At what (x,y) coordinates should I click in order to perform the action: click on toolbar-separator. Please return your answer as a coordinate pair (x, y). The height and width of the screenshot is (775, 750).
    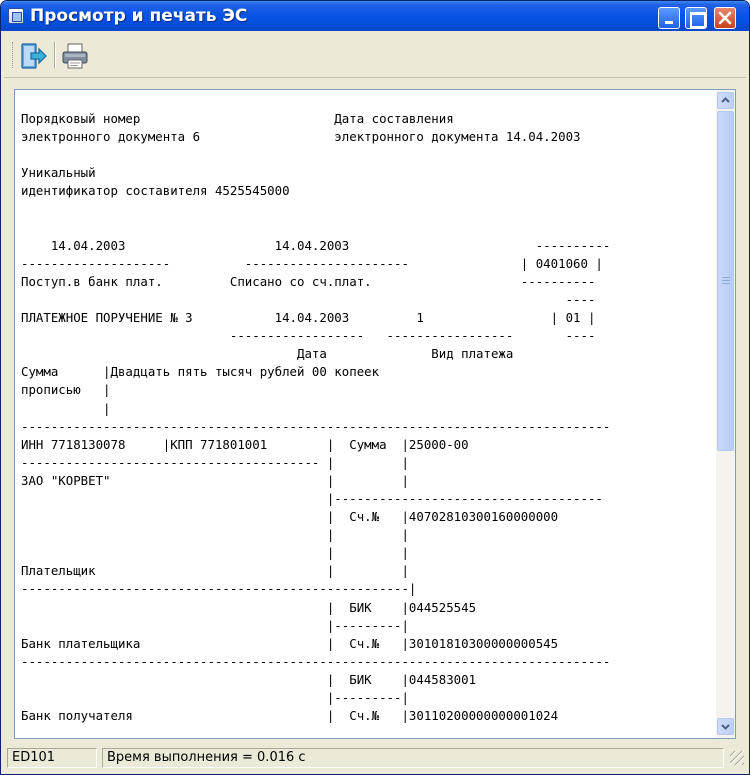
    Looking at the image, I should click on (55, 55).